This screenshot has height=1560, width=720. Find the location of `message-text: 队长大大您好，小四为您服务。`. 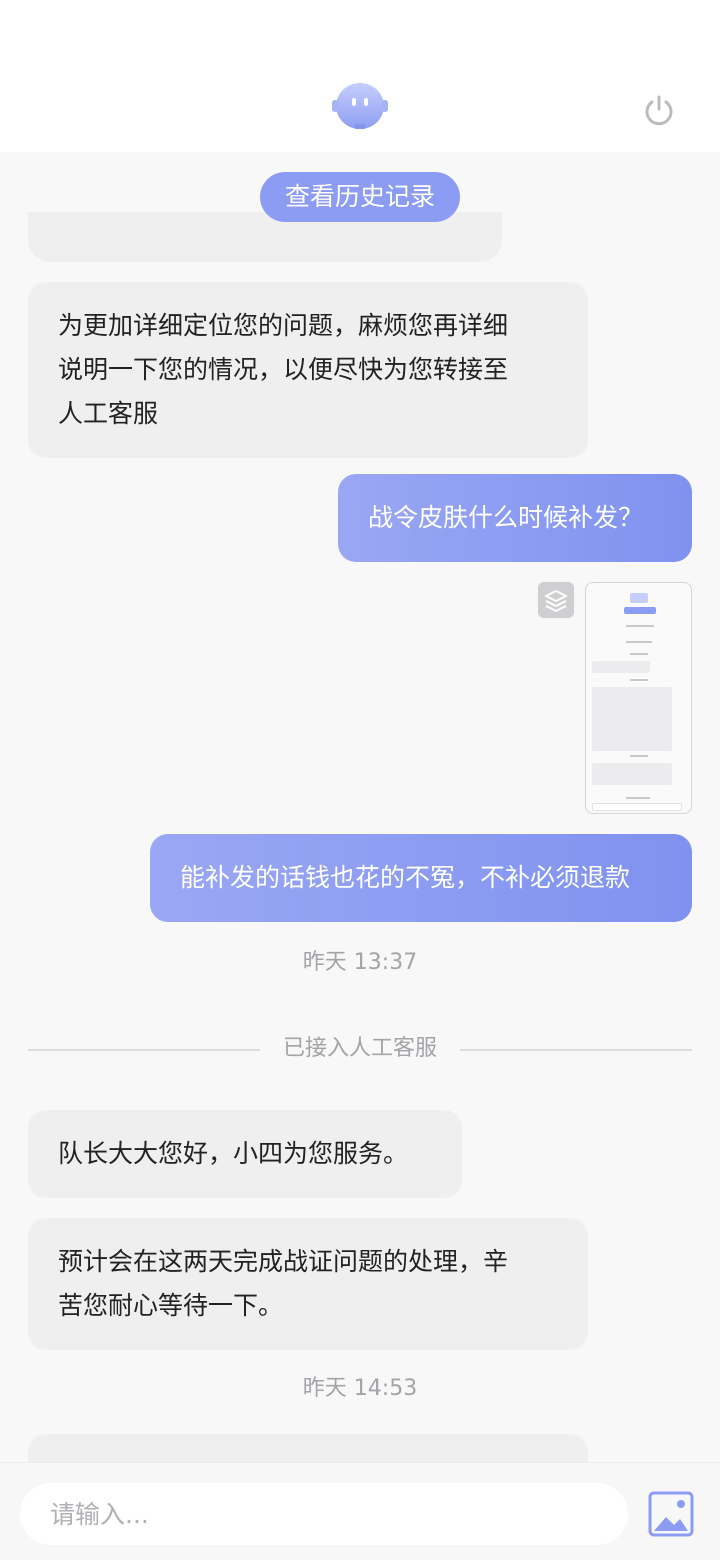

message-text: 队长大大您好，小四为您服务。 is located at coordinates (233, 1153).